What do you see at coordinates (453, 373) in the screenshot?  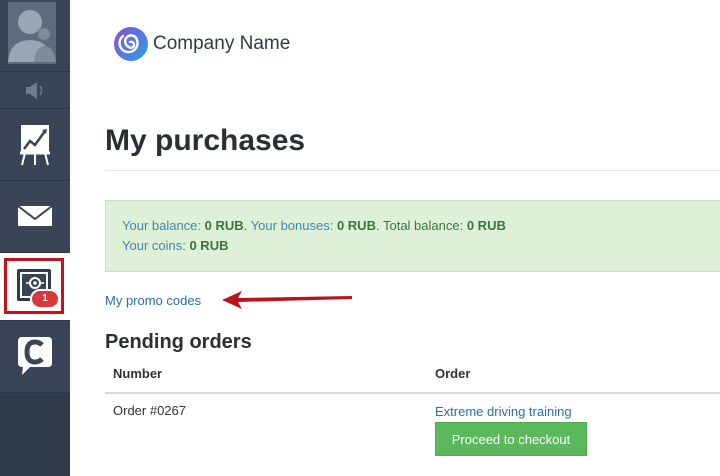 I see `column-header-order: Order` at bounding box center [453, 373].